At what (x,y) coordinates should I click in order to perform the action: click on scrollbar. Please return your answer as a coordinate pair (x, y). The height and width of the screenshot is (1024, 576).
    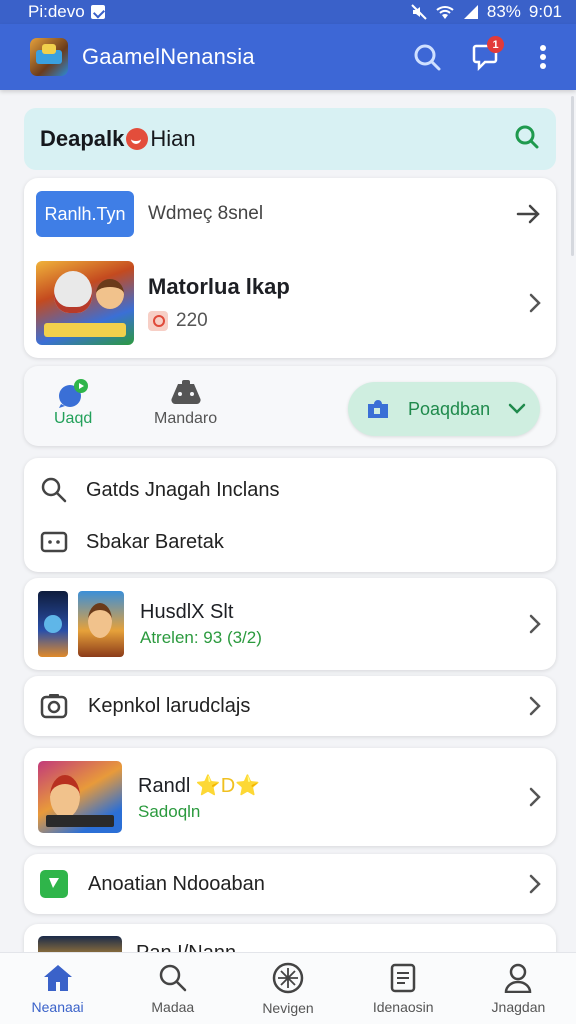
    Looking at the image, I should click on (572, 176).